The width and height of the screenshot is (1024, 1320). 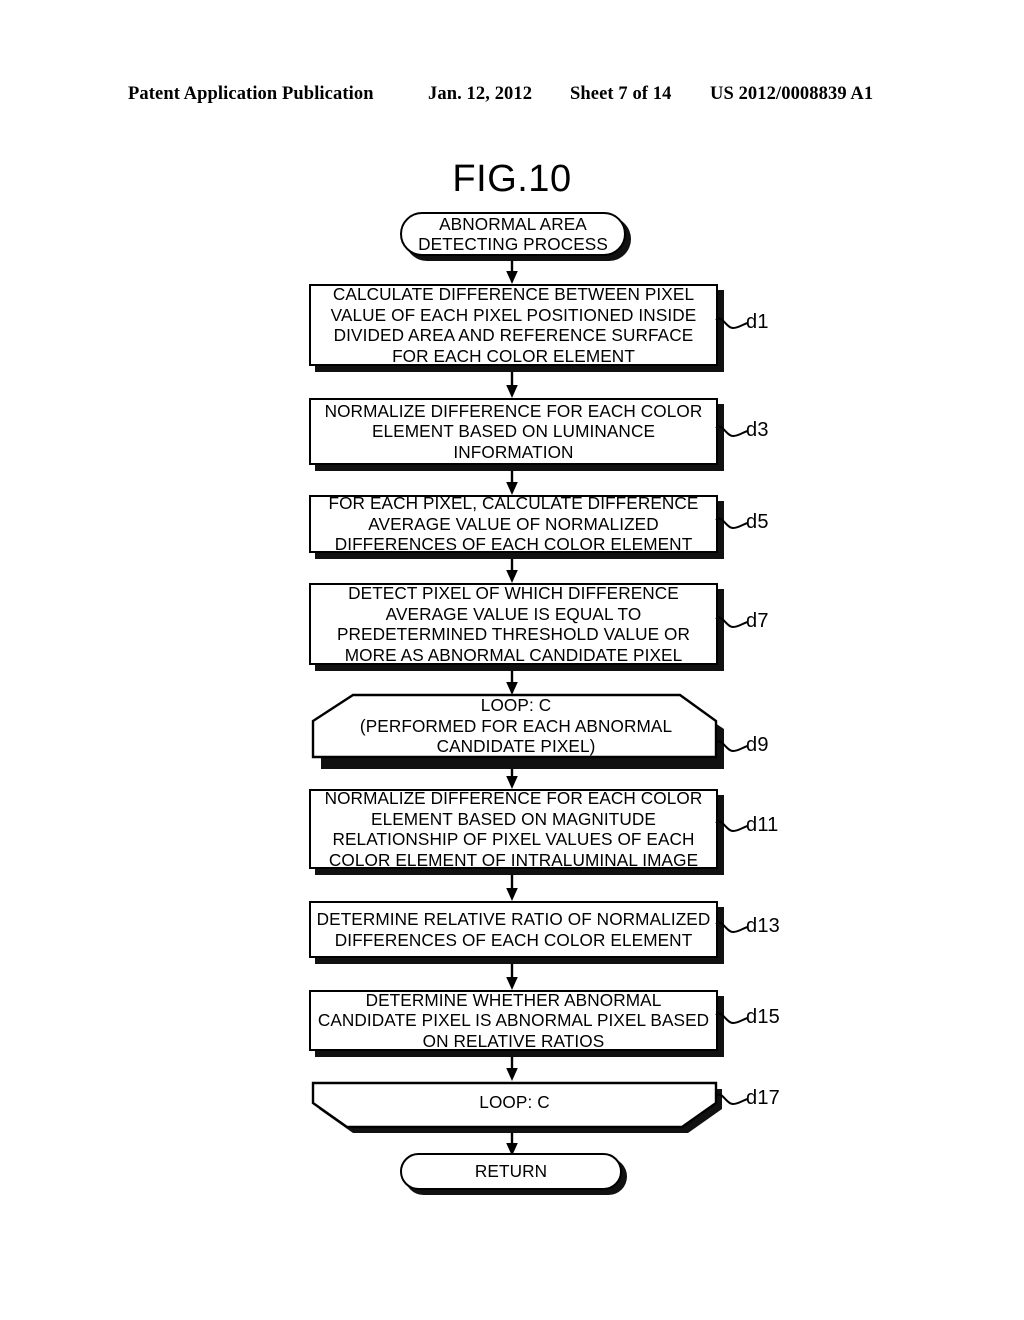 I want to click on node-start: ABNORMAL AREA DETECTING PROCESS, so click(x=513, y=234).